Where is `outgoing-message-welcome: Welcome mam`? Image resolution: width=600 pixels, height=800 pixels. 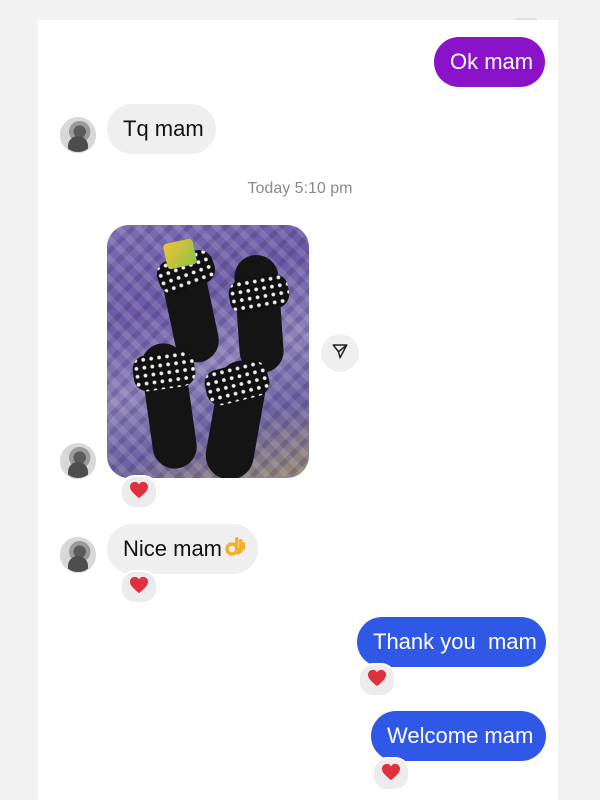 outgoing-message-welcome: Welcome mam is located at coordinates (458, 736).